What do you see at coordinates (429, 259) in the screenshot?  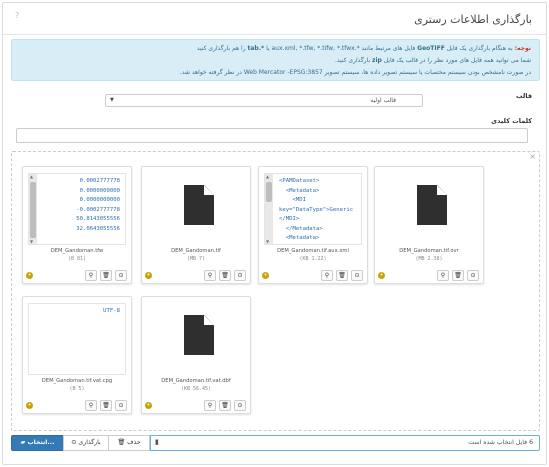 I see `file-size: (MB 2.38)` at bounding box center [429, 259].